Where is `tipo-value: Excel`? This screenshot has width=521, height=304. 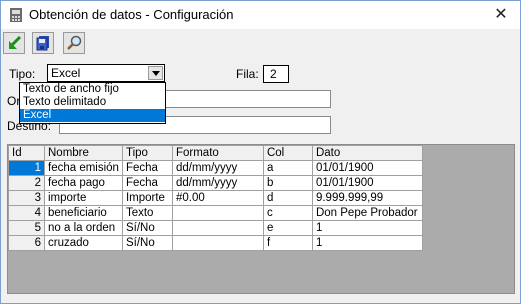
tipo-value: Excel is located at coordinates (66, 73).